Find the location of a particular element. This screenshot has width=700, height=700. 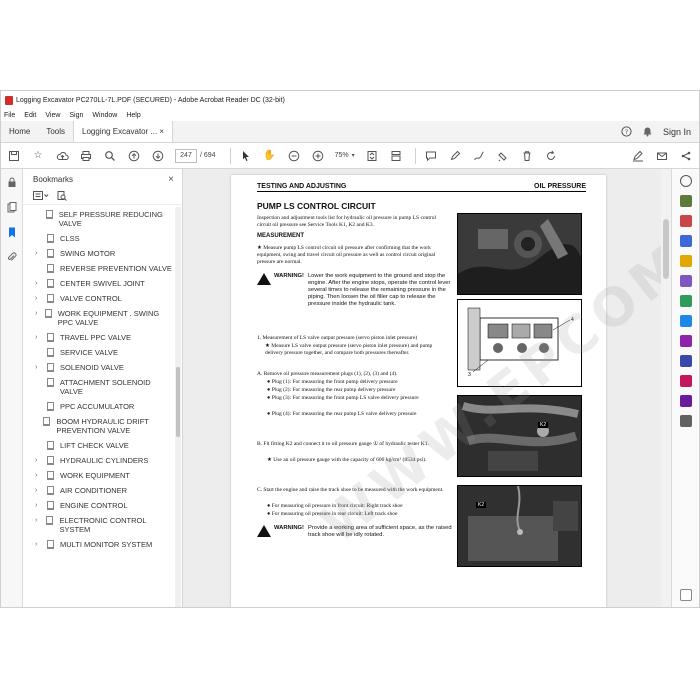

menu-file: File is located at coordinates (9, 115).